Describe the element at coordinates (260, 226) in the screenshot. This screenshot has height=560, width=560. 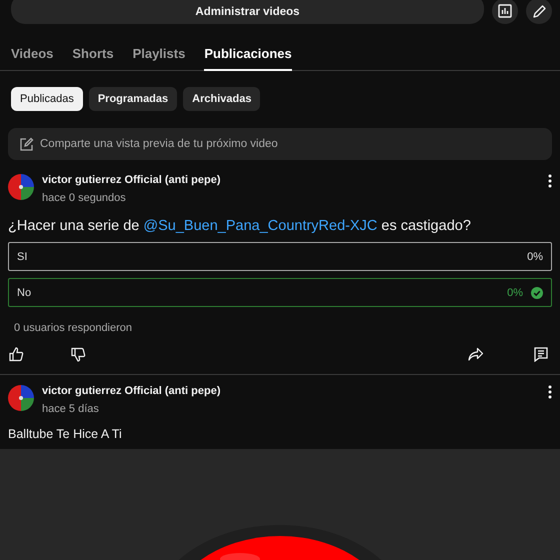
I see `mention-link: @Su_Buen_Pana_CountryRed-XJC` at that location.